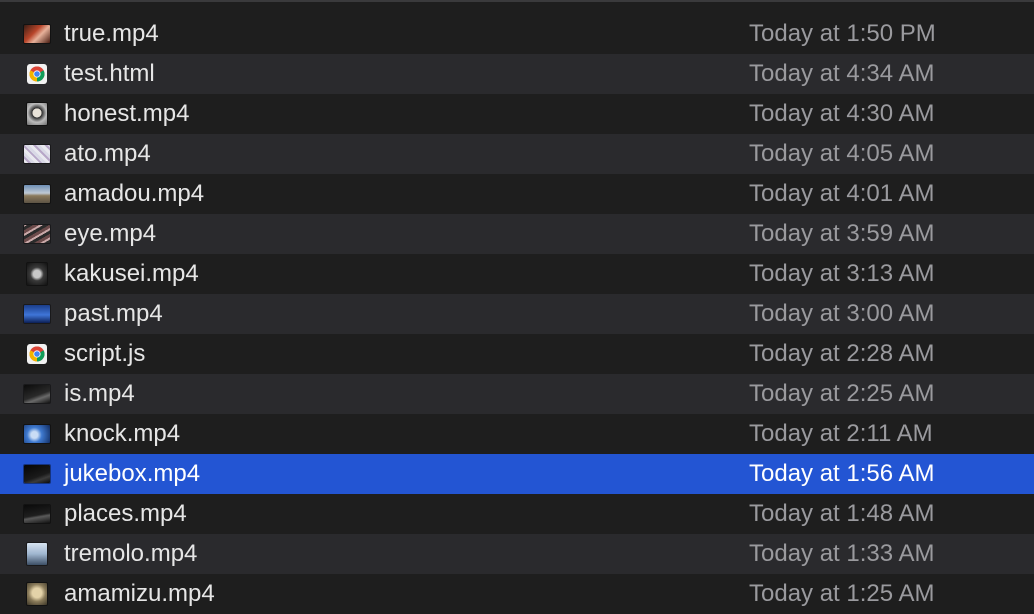 This screenshot has height=614, width=1034. Describe the element at coordinates (842, 153) in the screenshot. I see `file-date-modified: Today at 4:05 AM` at that location.